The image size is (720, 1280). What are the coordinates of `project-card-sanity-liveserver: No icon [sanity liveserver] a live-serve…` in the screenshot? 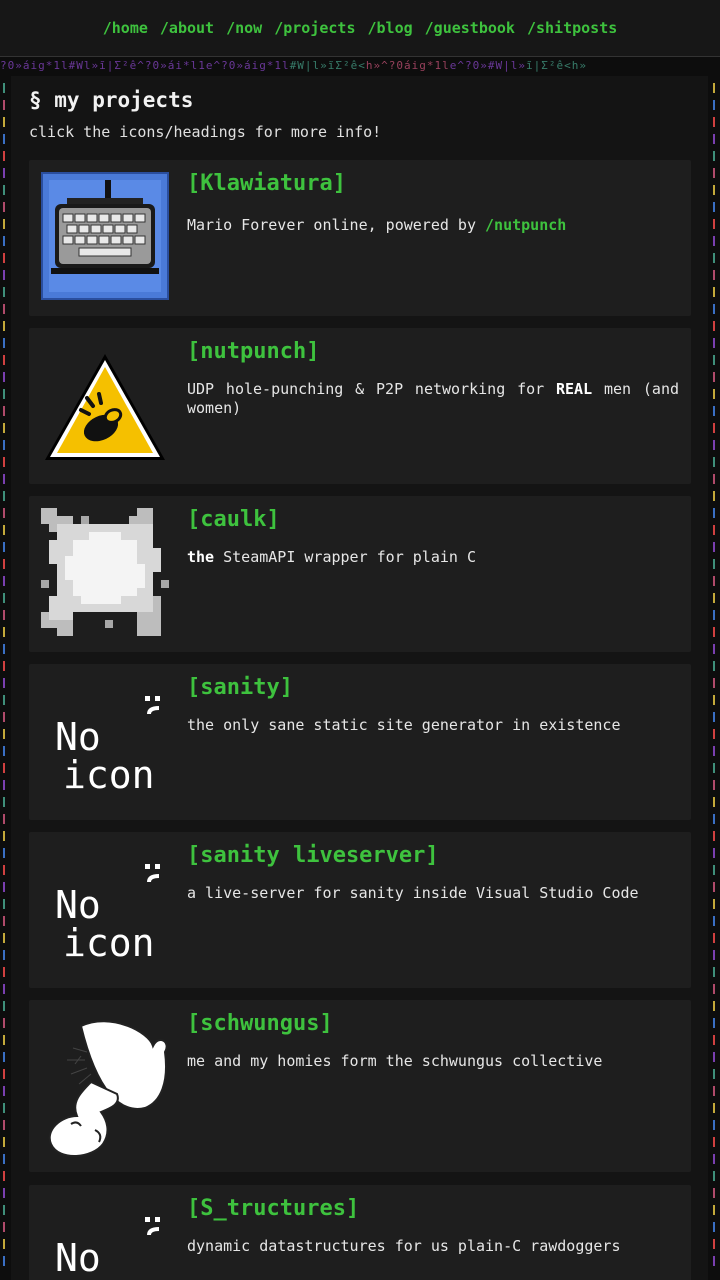 It's located at (360, 910).